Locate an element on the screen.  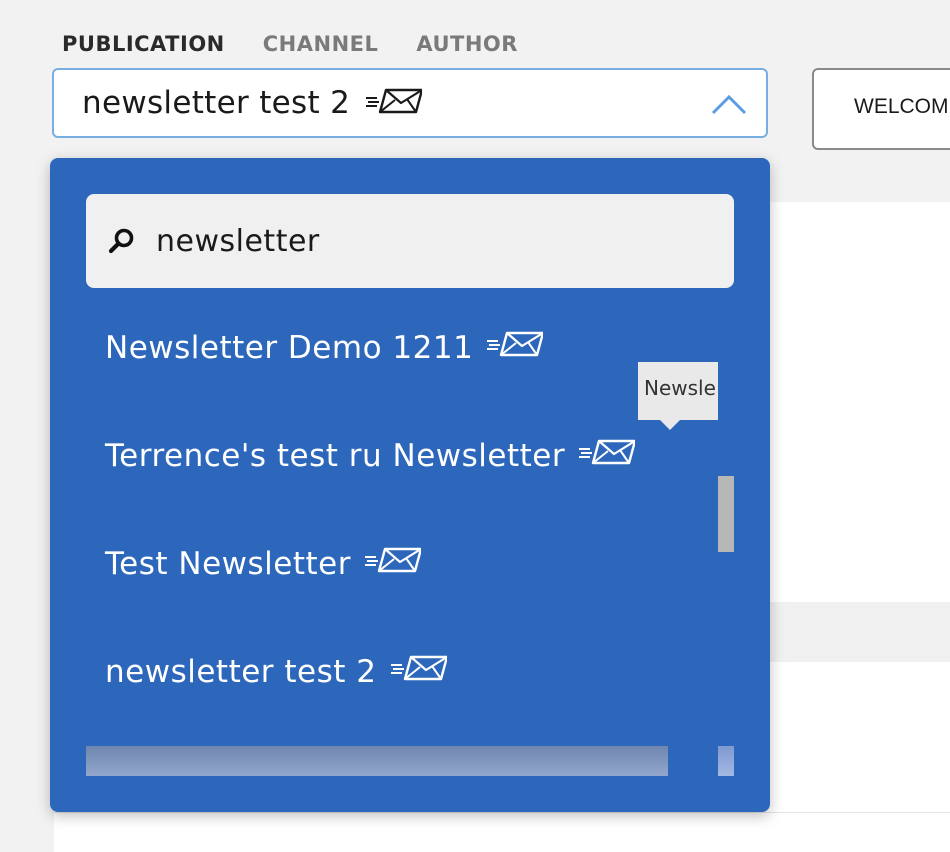
tab-publication: PUBLICATION is located at coordinates (143, 44).